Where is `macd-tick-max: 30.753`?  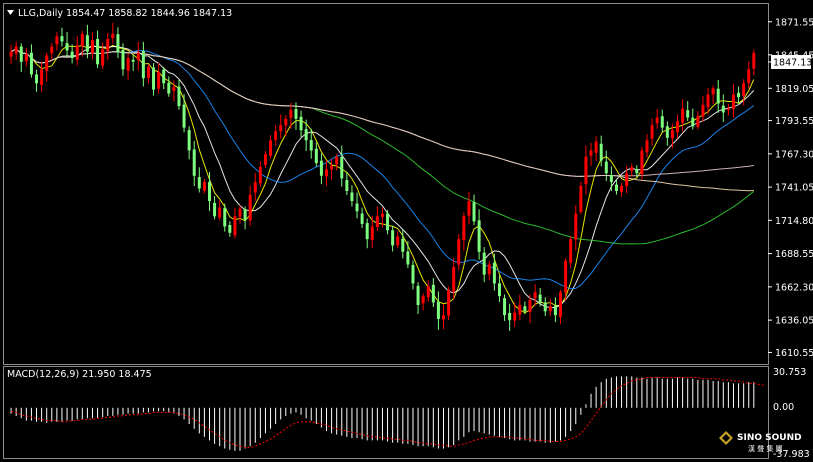
macd-tick-max: 30.753 is located at coordinates (789, 372).